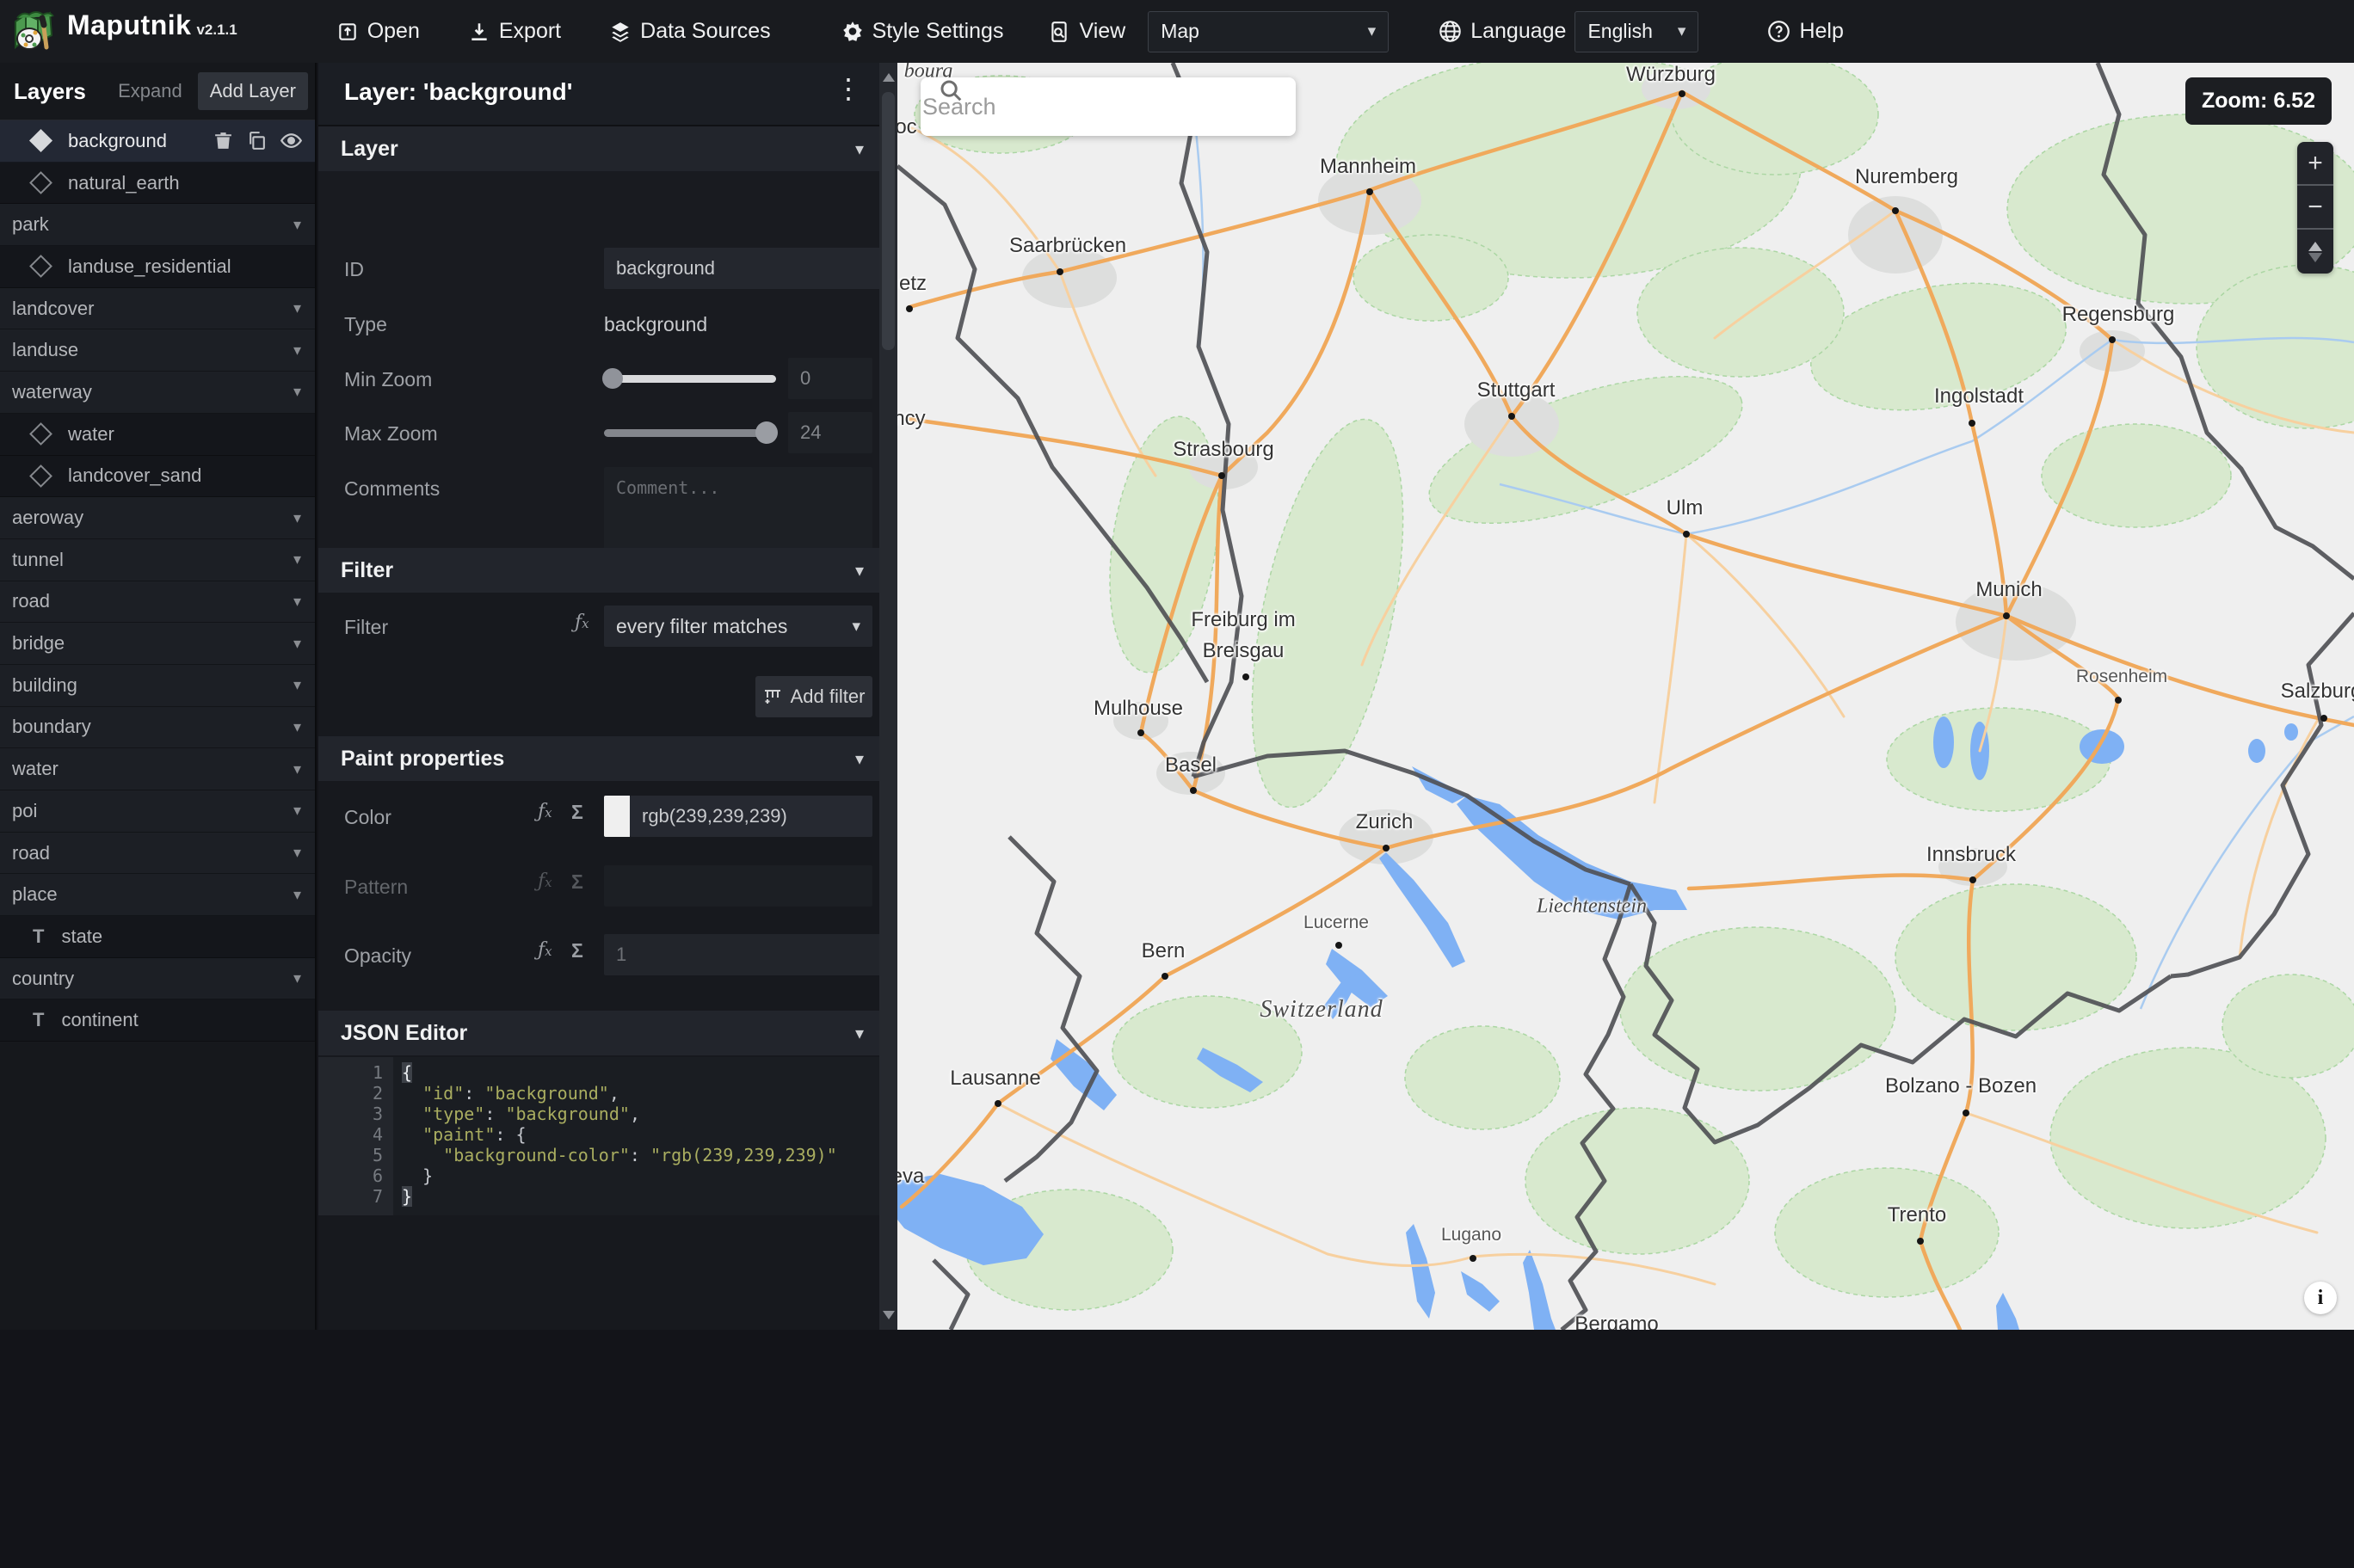  I want to click on layer-row-state: Tstate, so click(157, 937).